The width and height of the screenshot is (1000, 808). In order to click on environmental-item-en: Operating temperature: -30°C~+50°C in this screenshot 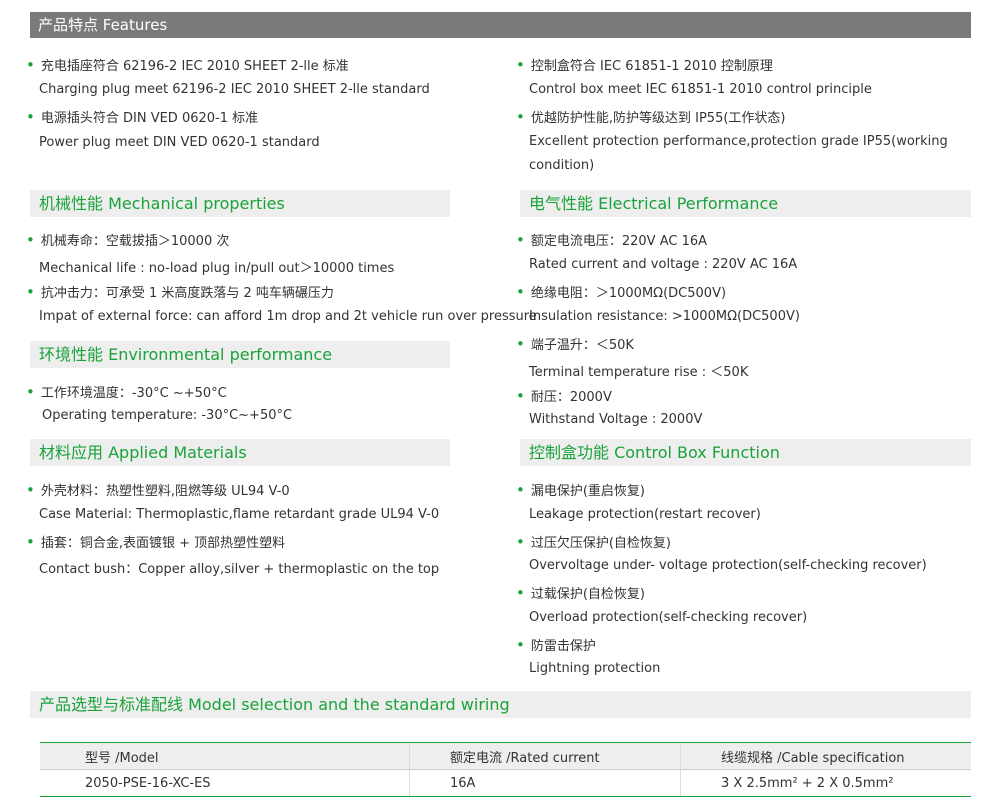, I will do `click(167, 415)`.